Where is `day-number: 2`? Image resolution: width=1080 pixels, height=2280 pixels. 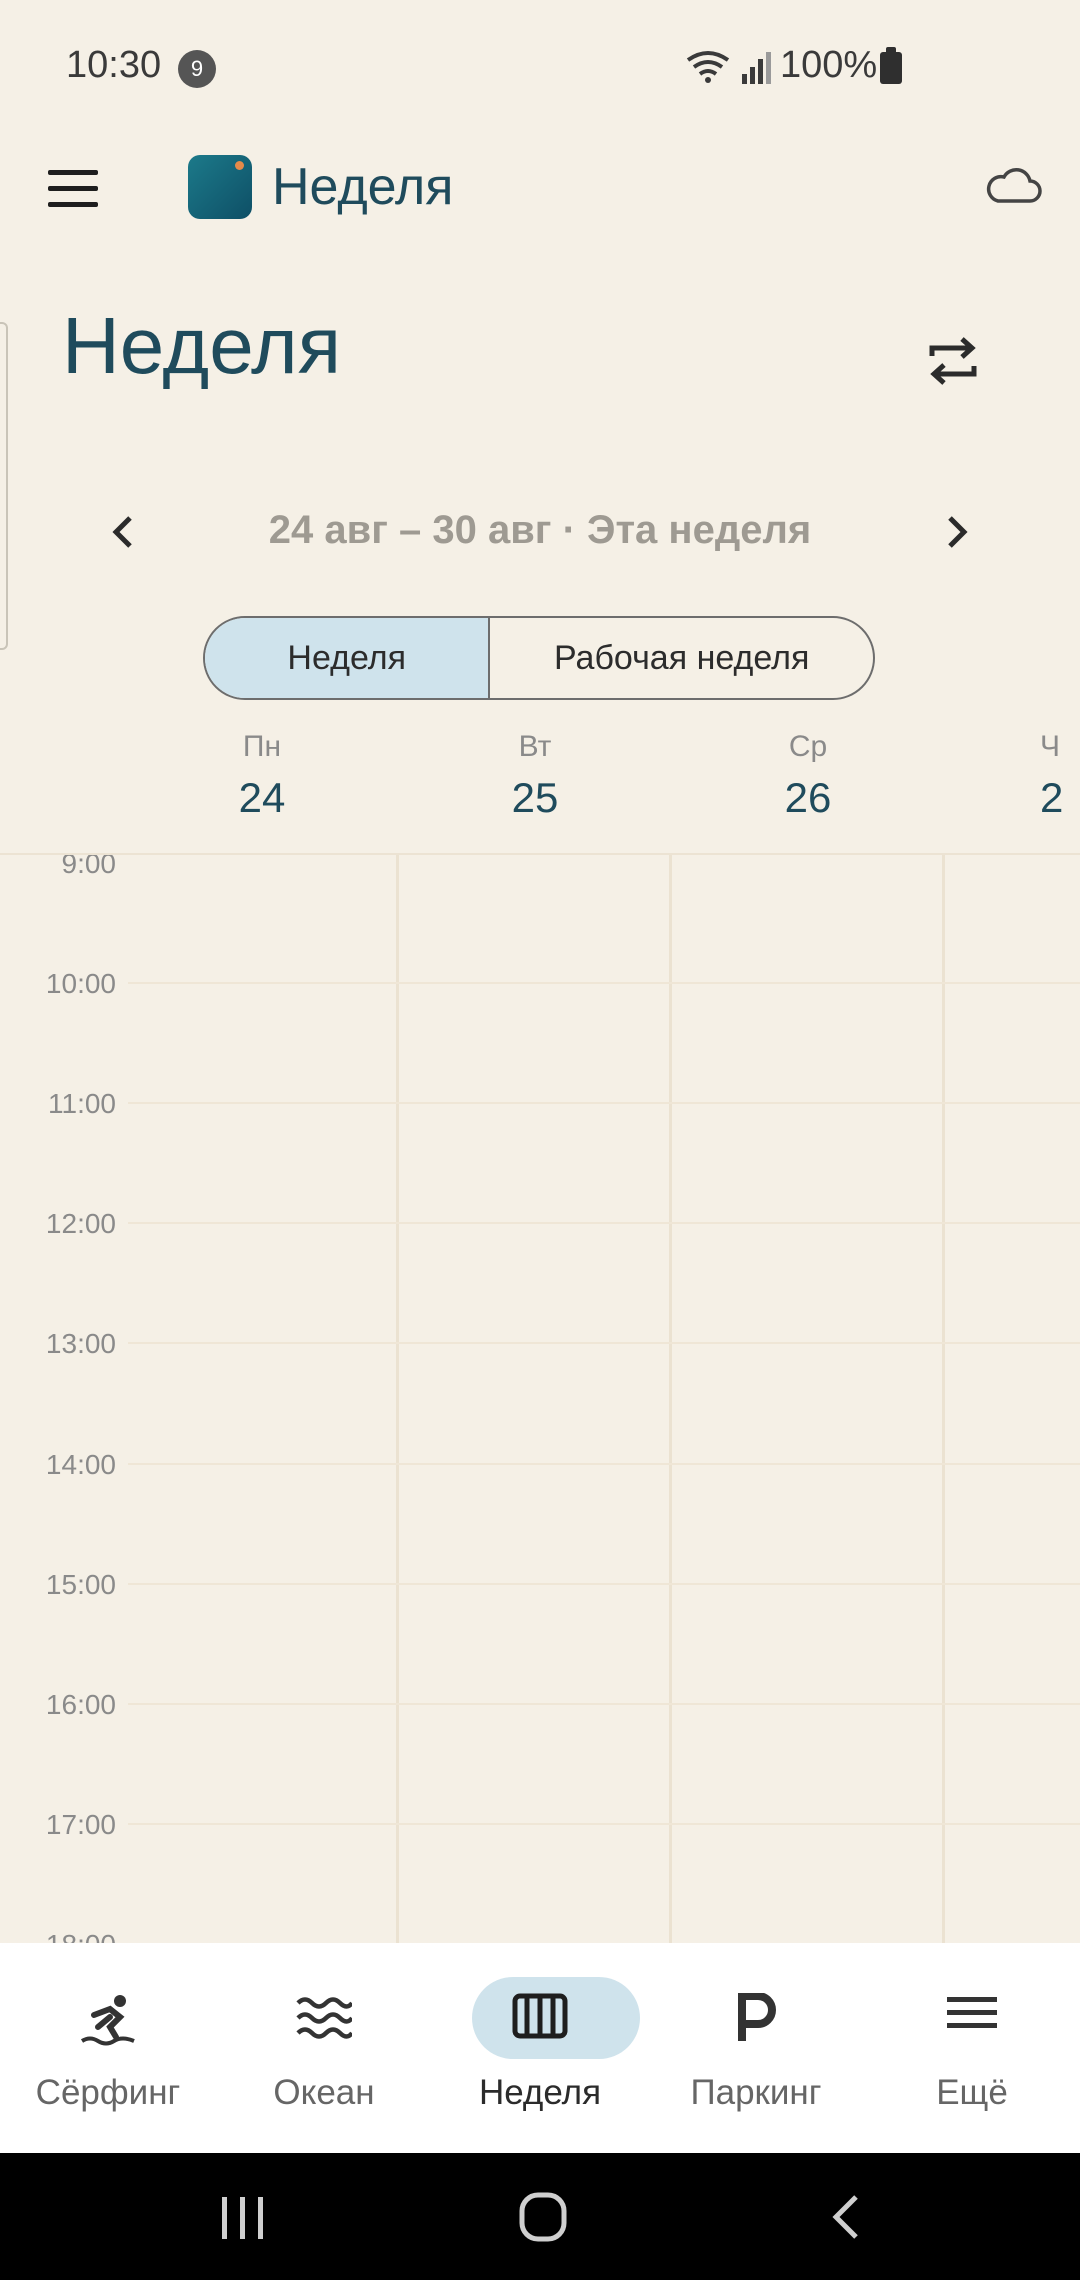 day-number: 2 is located at coordinates (1052, 797).